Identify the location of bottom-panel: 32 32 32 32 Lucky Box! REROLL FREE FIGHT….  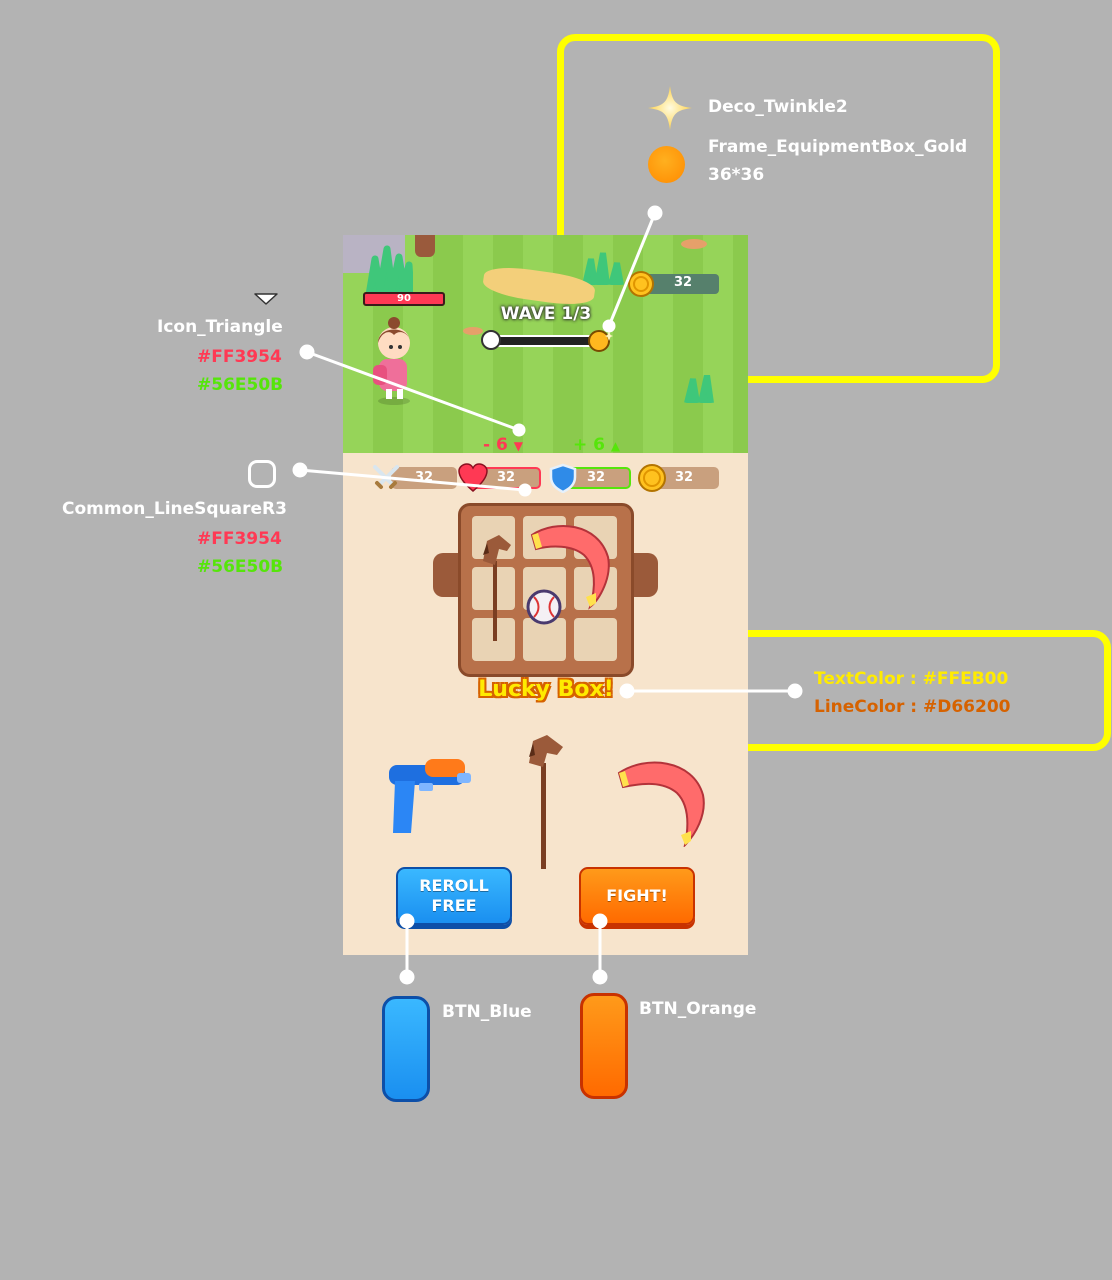
(545, 704).